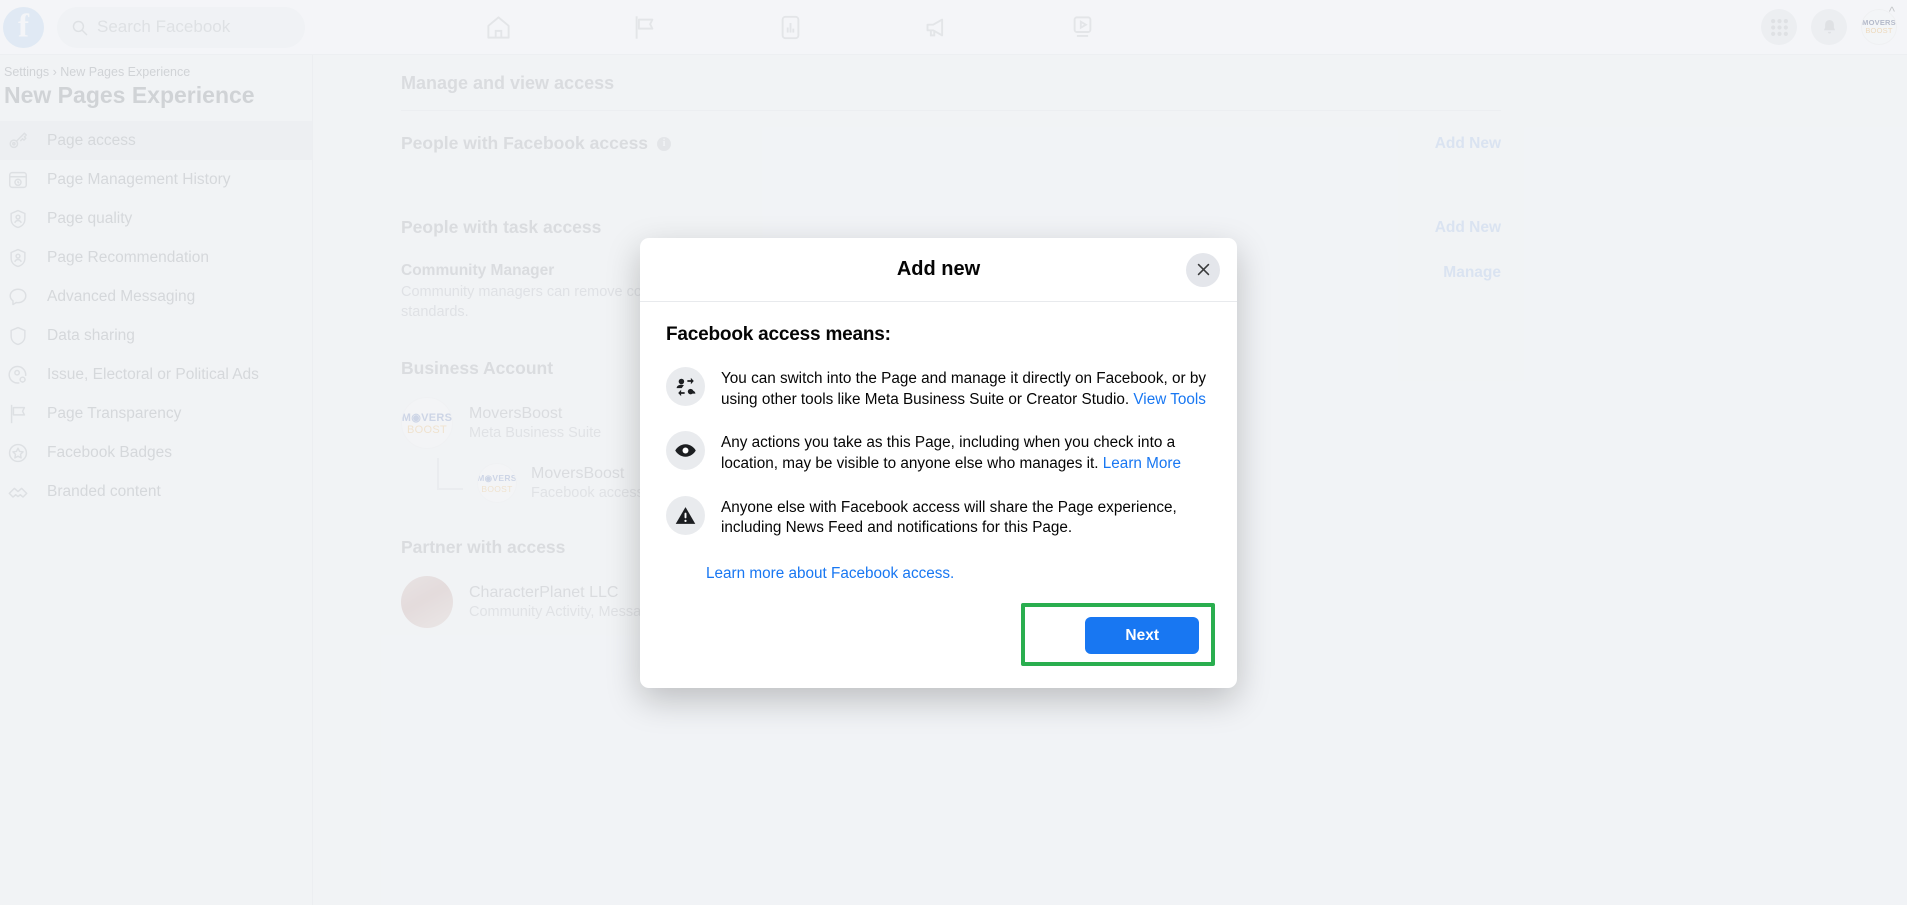 This screenshot has height=905, width=1907. Describe the element at coordinates (958, 574) in the screenshot. I see `learn-more-about-facebook-access-link: Learn more about Facebook access.` at that location.